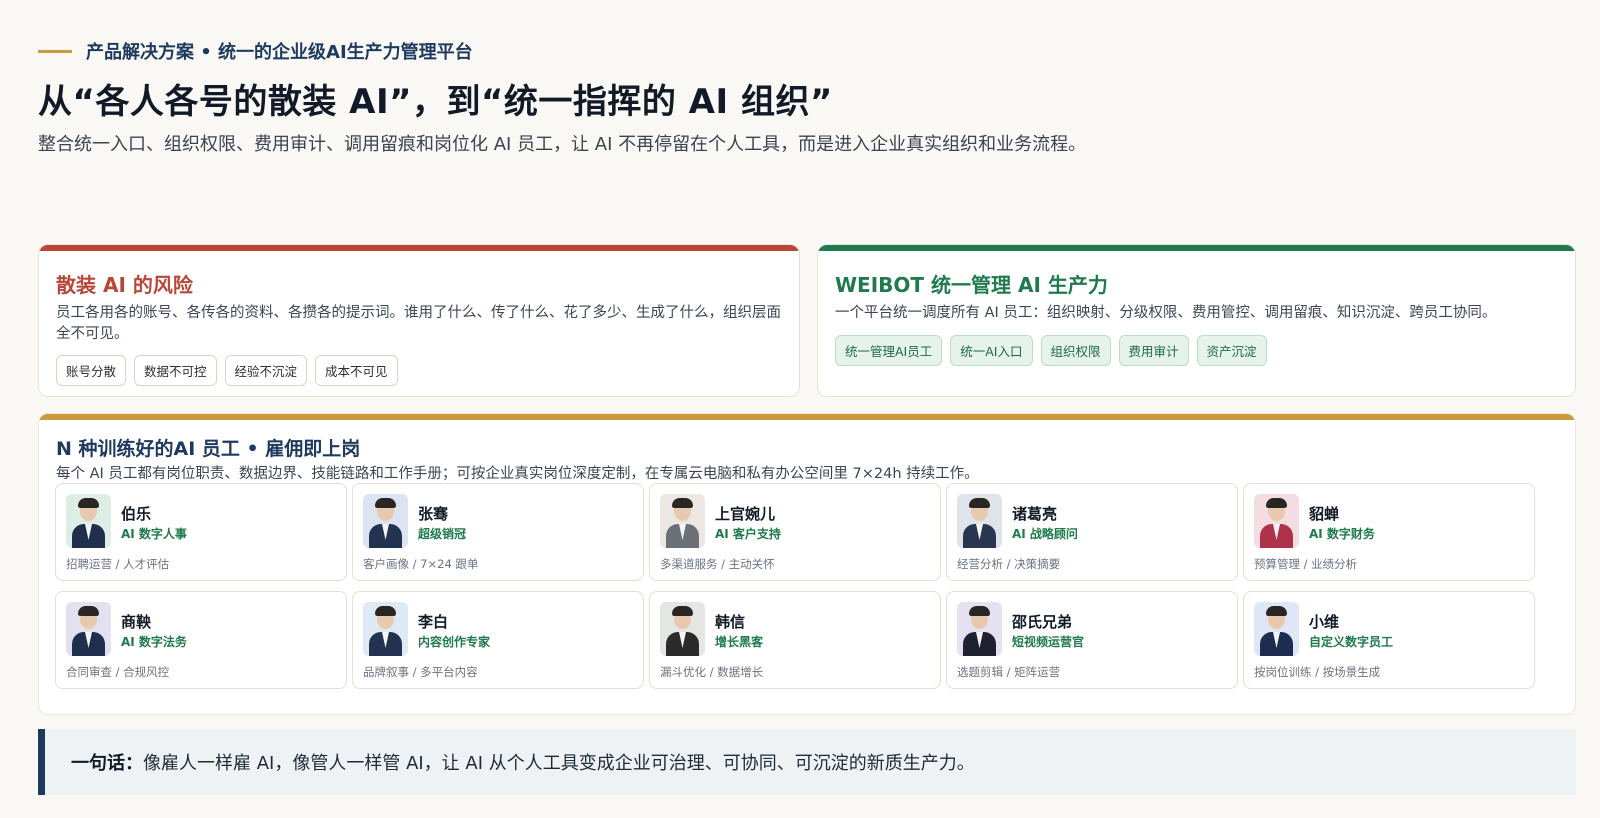 The width and height of the screenshot is (1600, 818). I want to click on risk-chip: 经验不沉淀, so click(266, 370).